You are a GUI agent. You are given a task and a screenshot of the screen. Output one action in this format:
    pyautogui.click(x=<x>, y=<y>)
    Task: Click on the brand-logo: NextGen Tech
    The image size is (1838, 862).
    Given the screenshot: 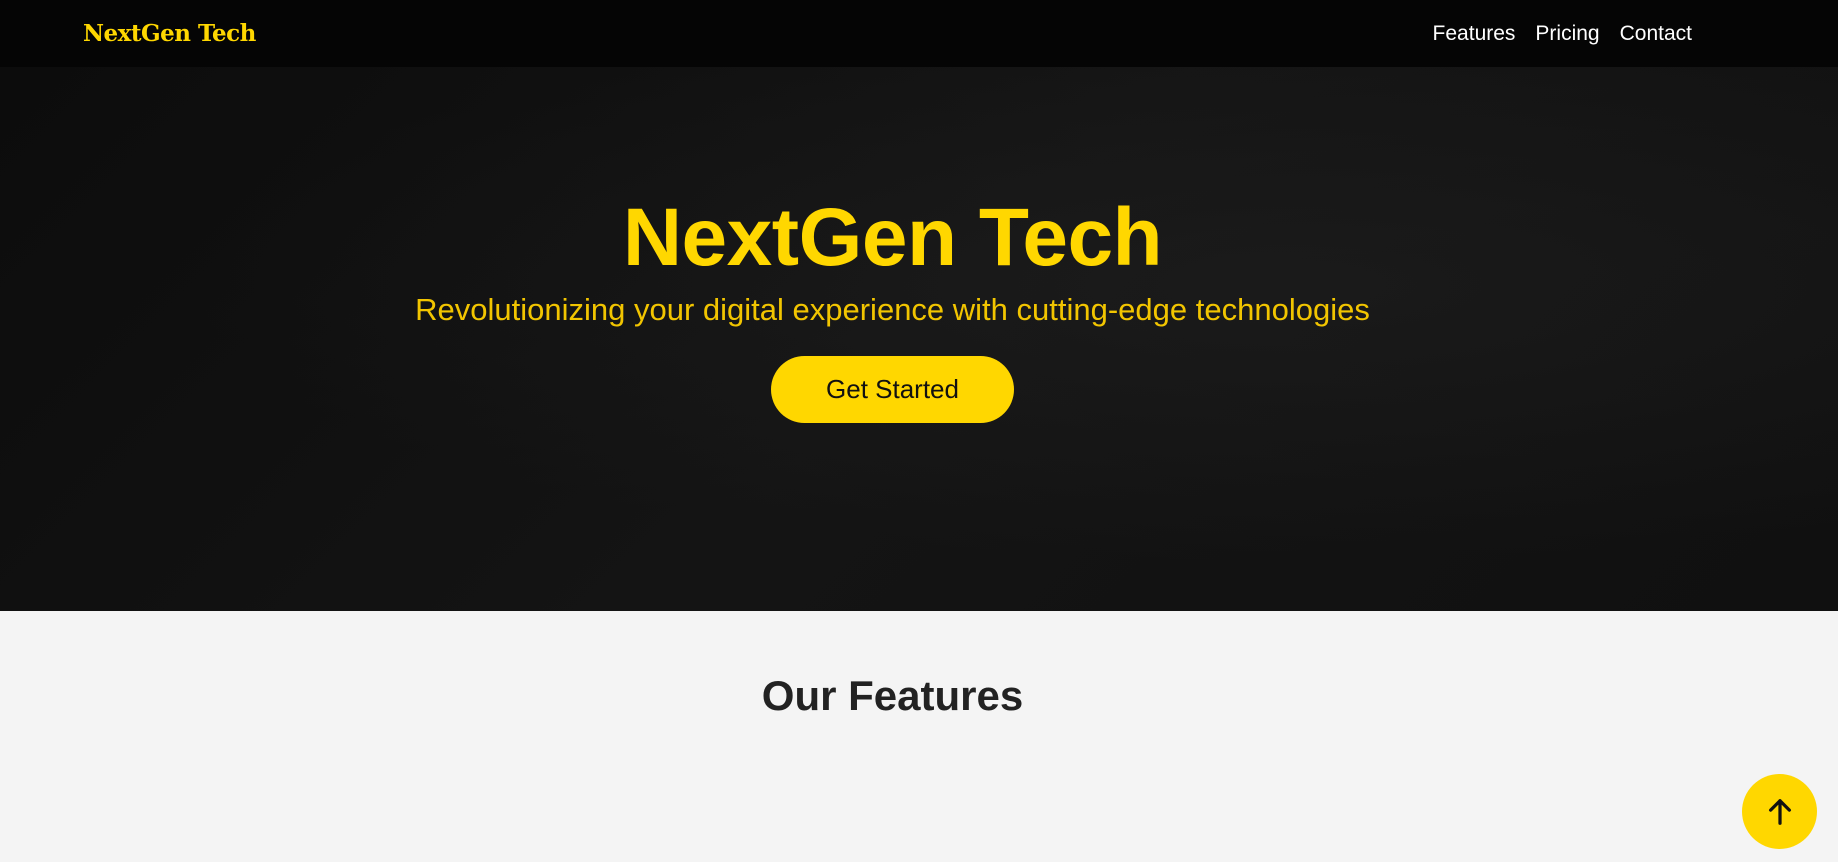 What is the action you would take?
    pyautogui.click(x=169, y=33)
    